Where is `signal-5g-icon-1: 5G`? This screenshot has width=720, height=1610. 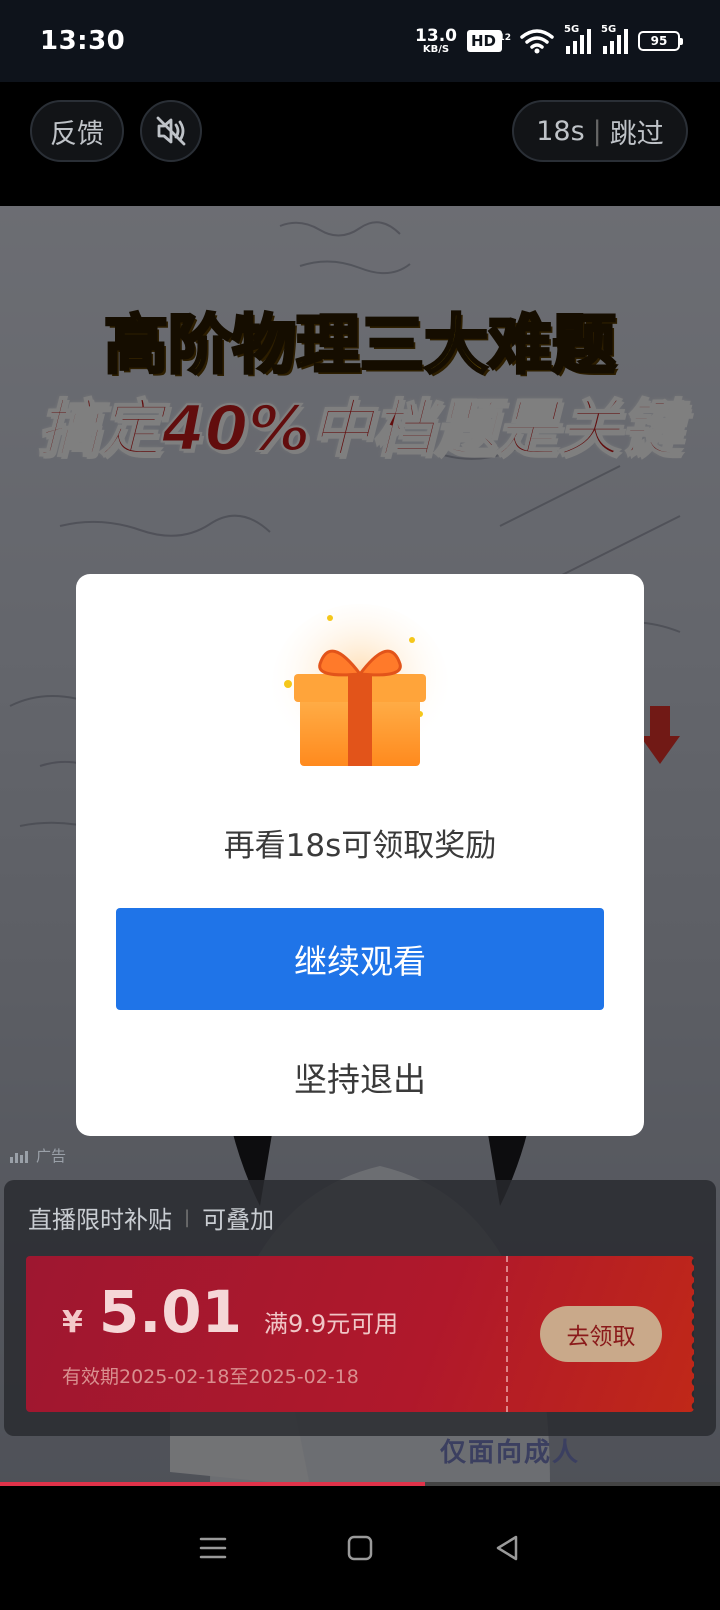 signal-5g-icon-1: 5G is located at coordinates (577, 39).